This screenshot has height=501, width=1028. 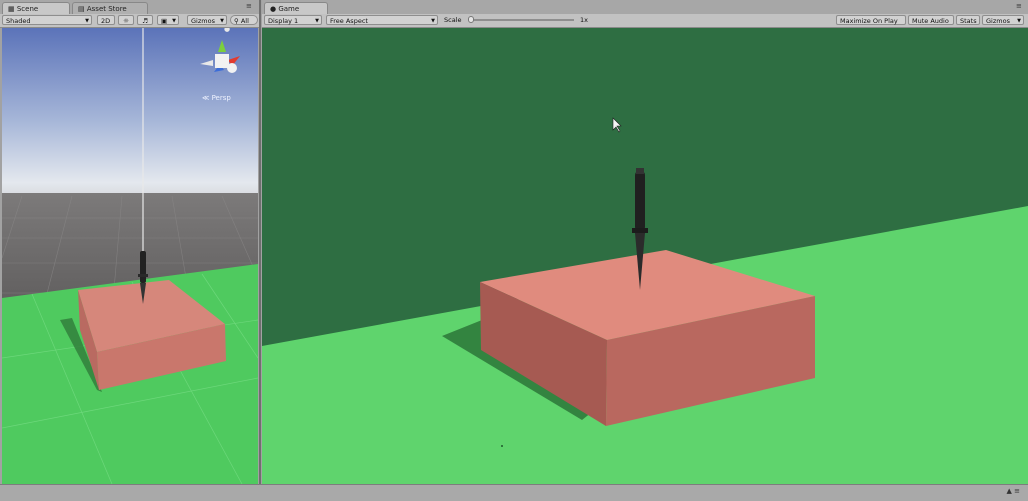 I want to click on maximize-on-play-toggle: Maximize On Play, so click(x=871, y=20).